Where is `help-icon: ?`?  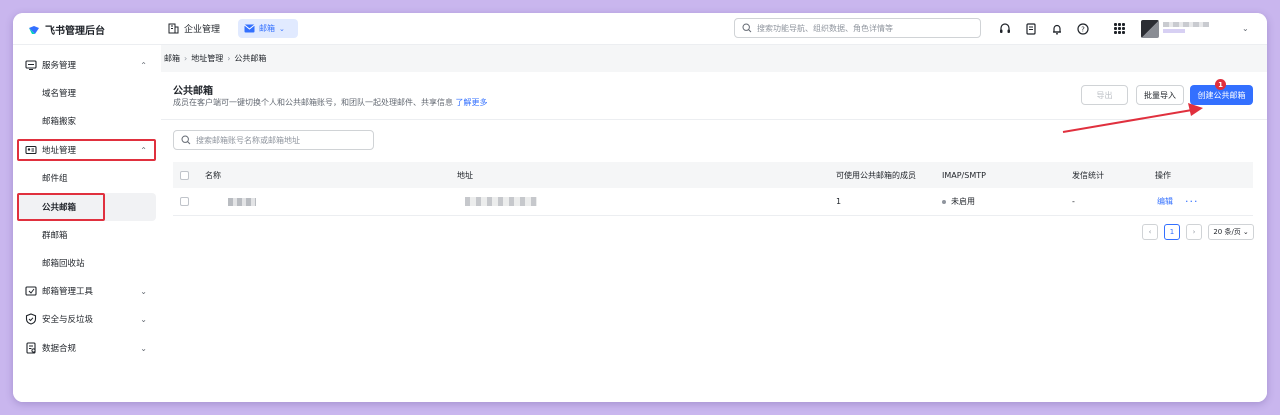
help-icon: ? is located at coordinates (1083, 29).